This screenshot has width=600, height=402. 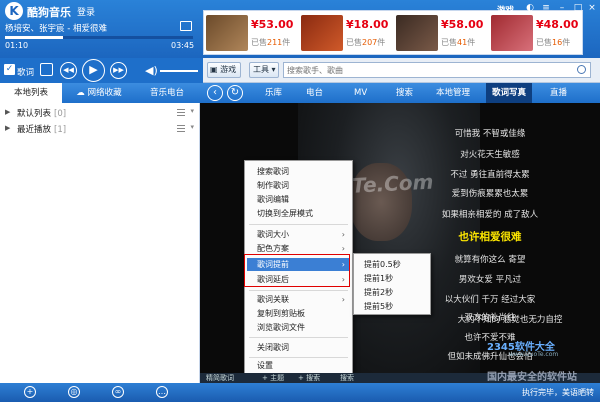 What do you see at coordinates (314, 93) in the screenshot?
I see `nav-radio: 电台` at bounding box center [314, 93].